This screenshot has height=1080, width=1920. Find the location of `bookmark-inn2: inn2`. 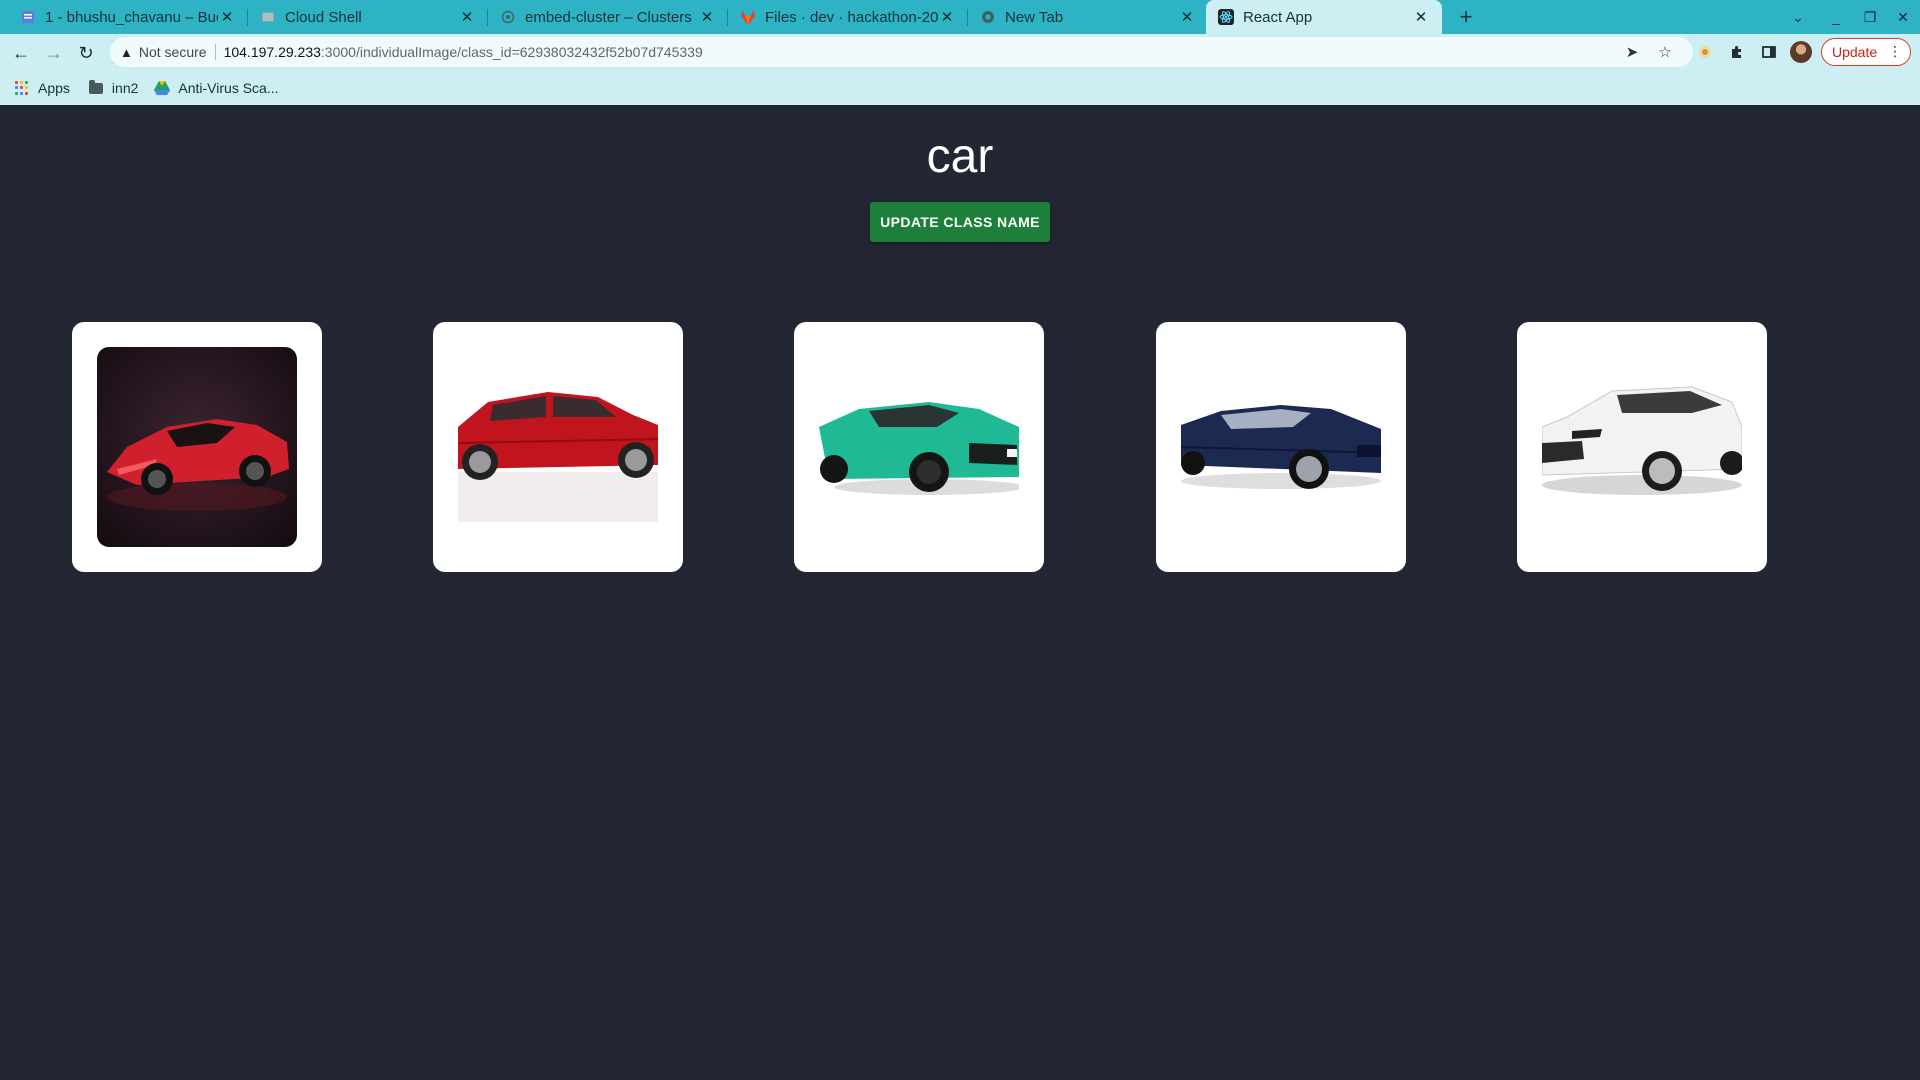

bookmark-inn2: inn2 is located at coordinates (113, 87).